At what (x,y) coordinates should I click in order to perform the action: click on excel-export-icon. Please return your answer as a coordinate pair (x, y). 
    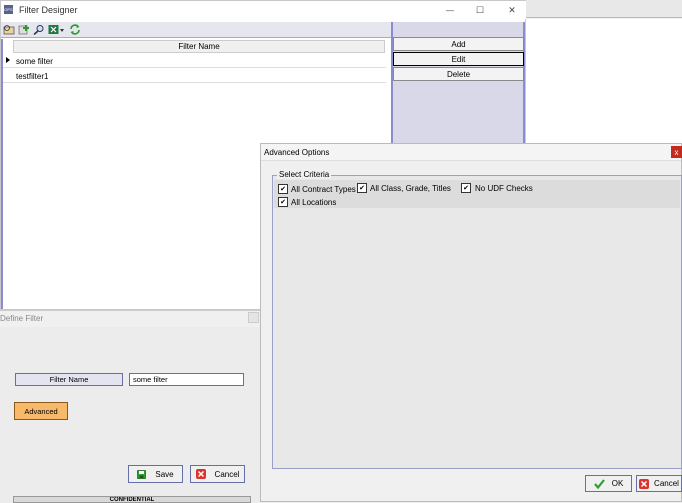
    Looking at the image, I should click on (57, 29).